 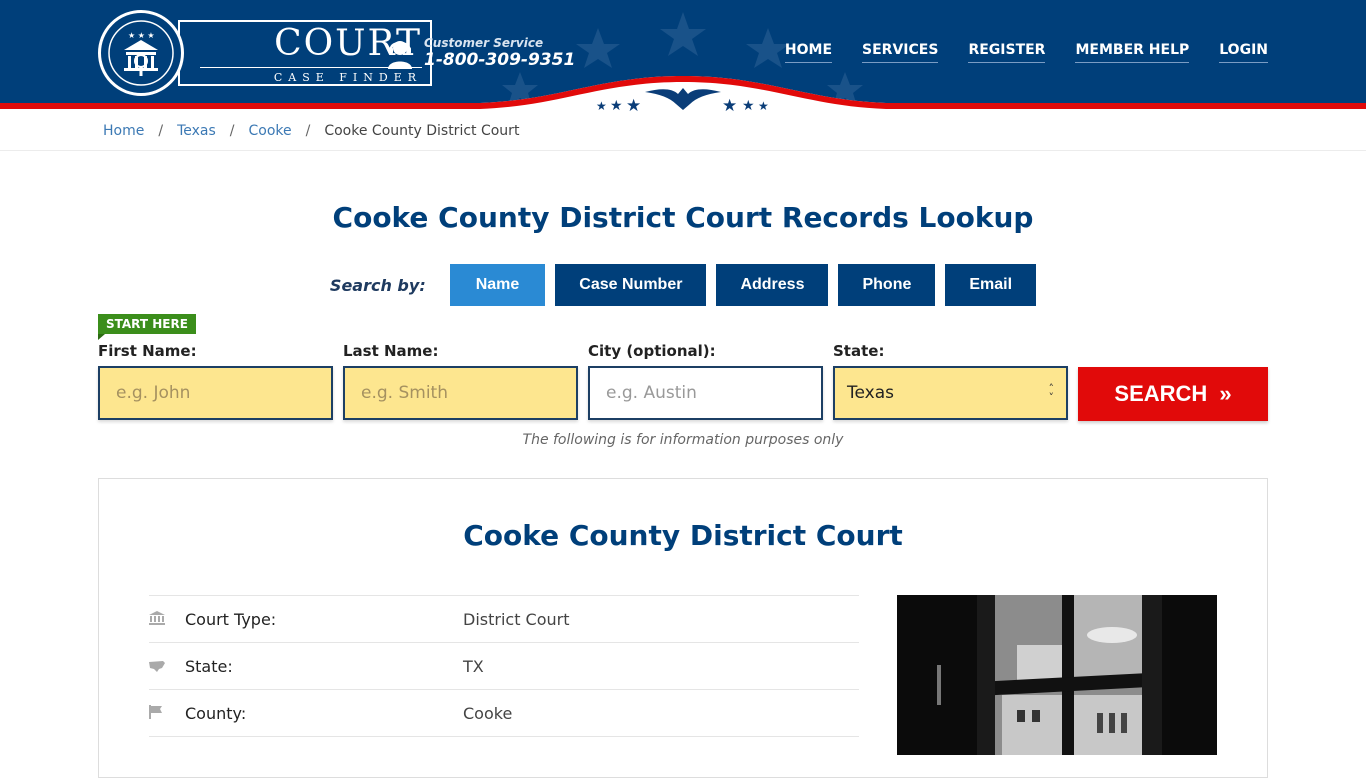 What do you see at coordinates (950, 393) in the screenshot?
I see `state-select: Texas ˄ ˅` at bounding box center [950, 393].